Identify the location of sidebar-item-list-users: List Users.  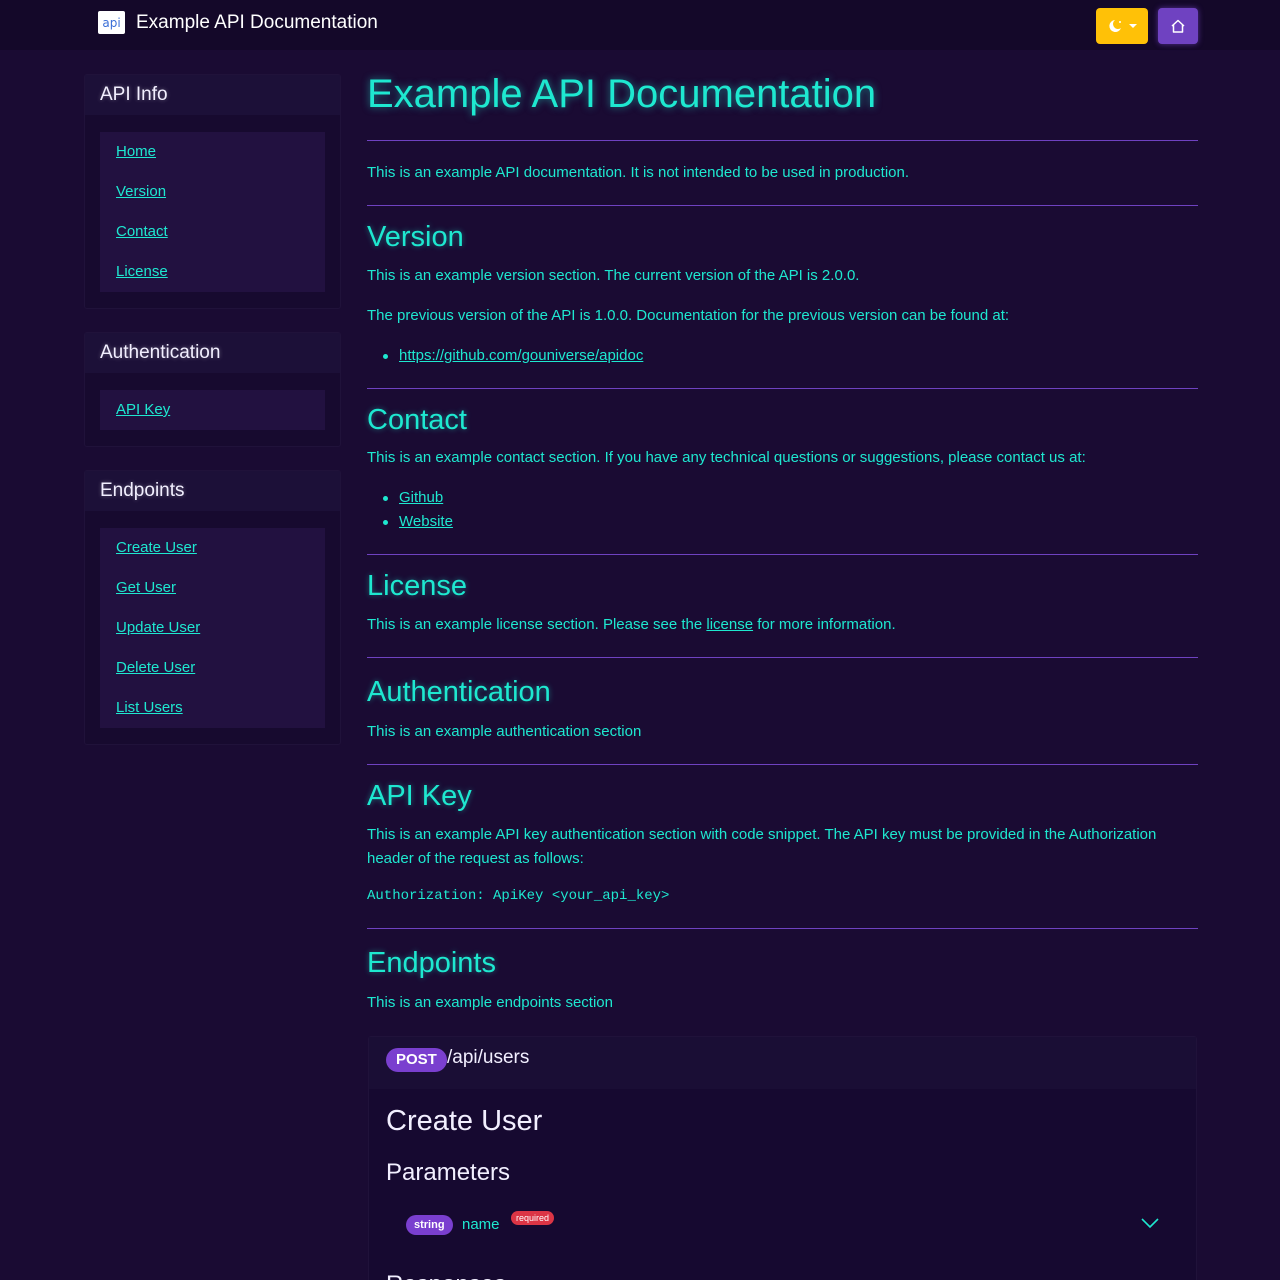
(212, 708).